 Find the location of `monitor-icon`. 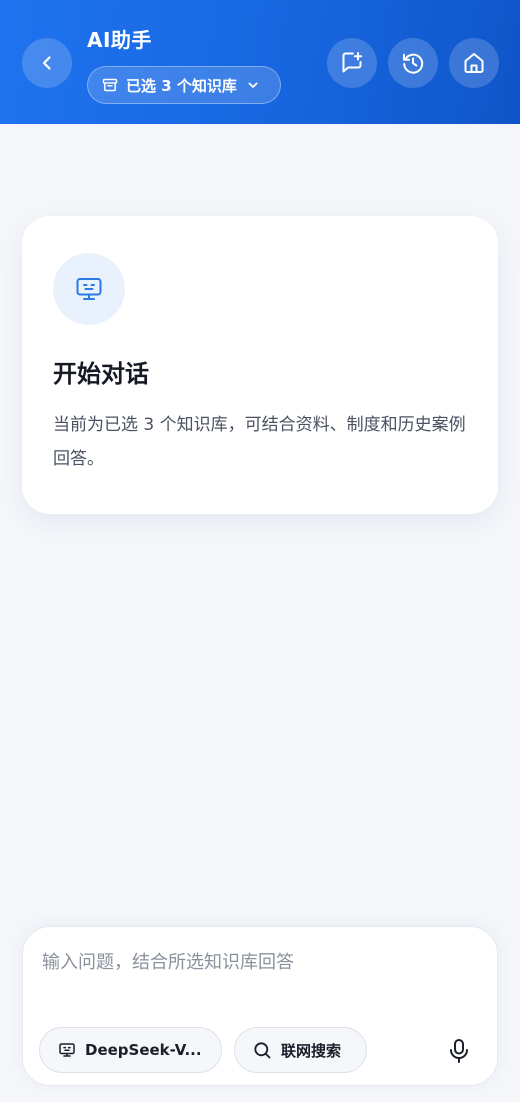

monitor-icon is located at coordinates (67, 1050).